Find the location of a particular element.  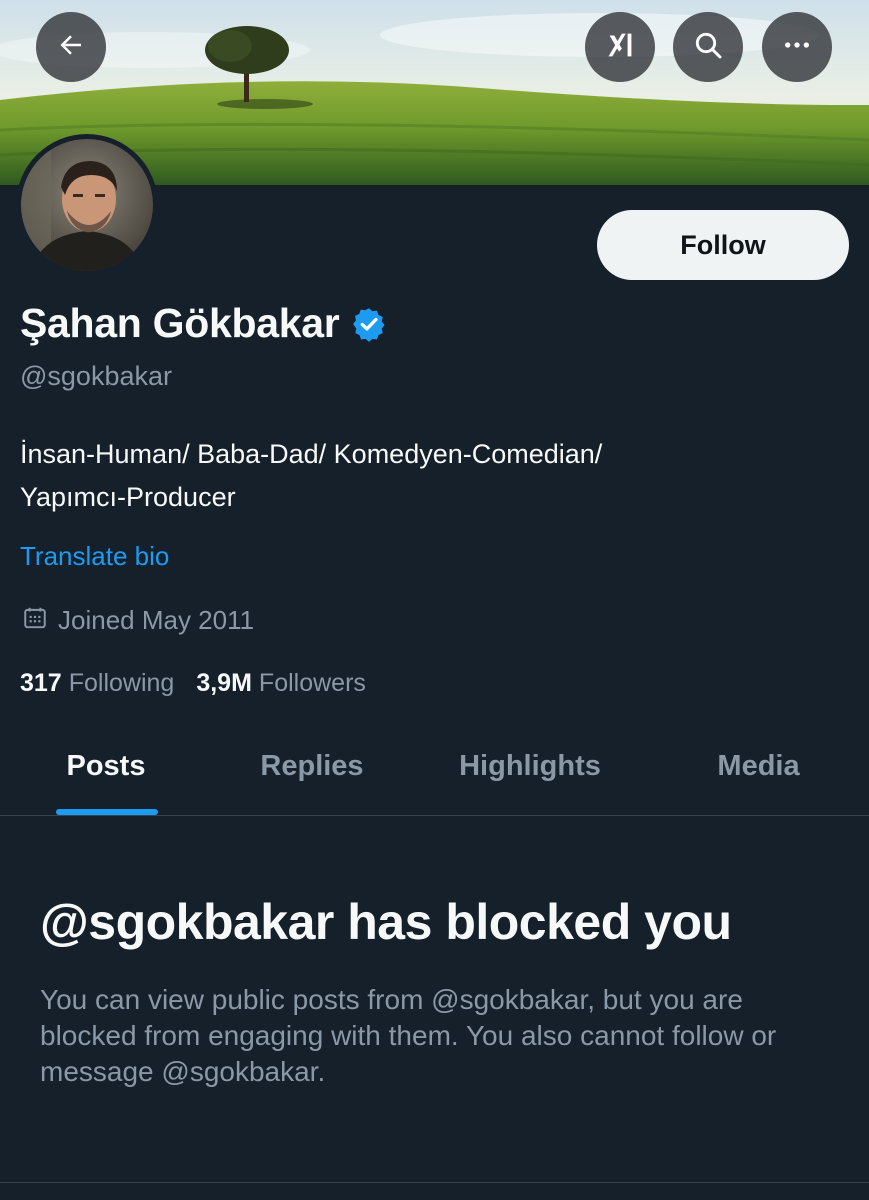

avatar-container is located at coordinates (87, 205).